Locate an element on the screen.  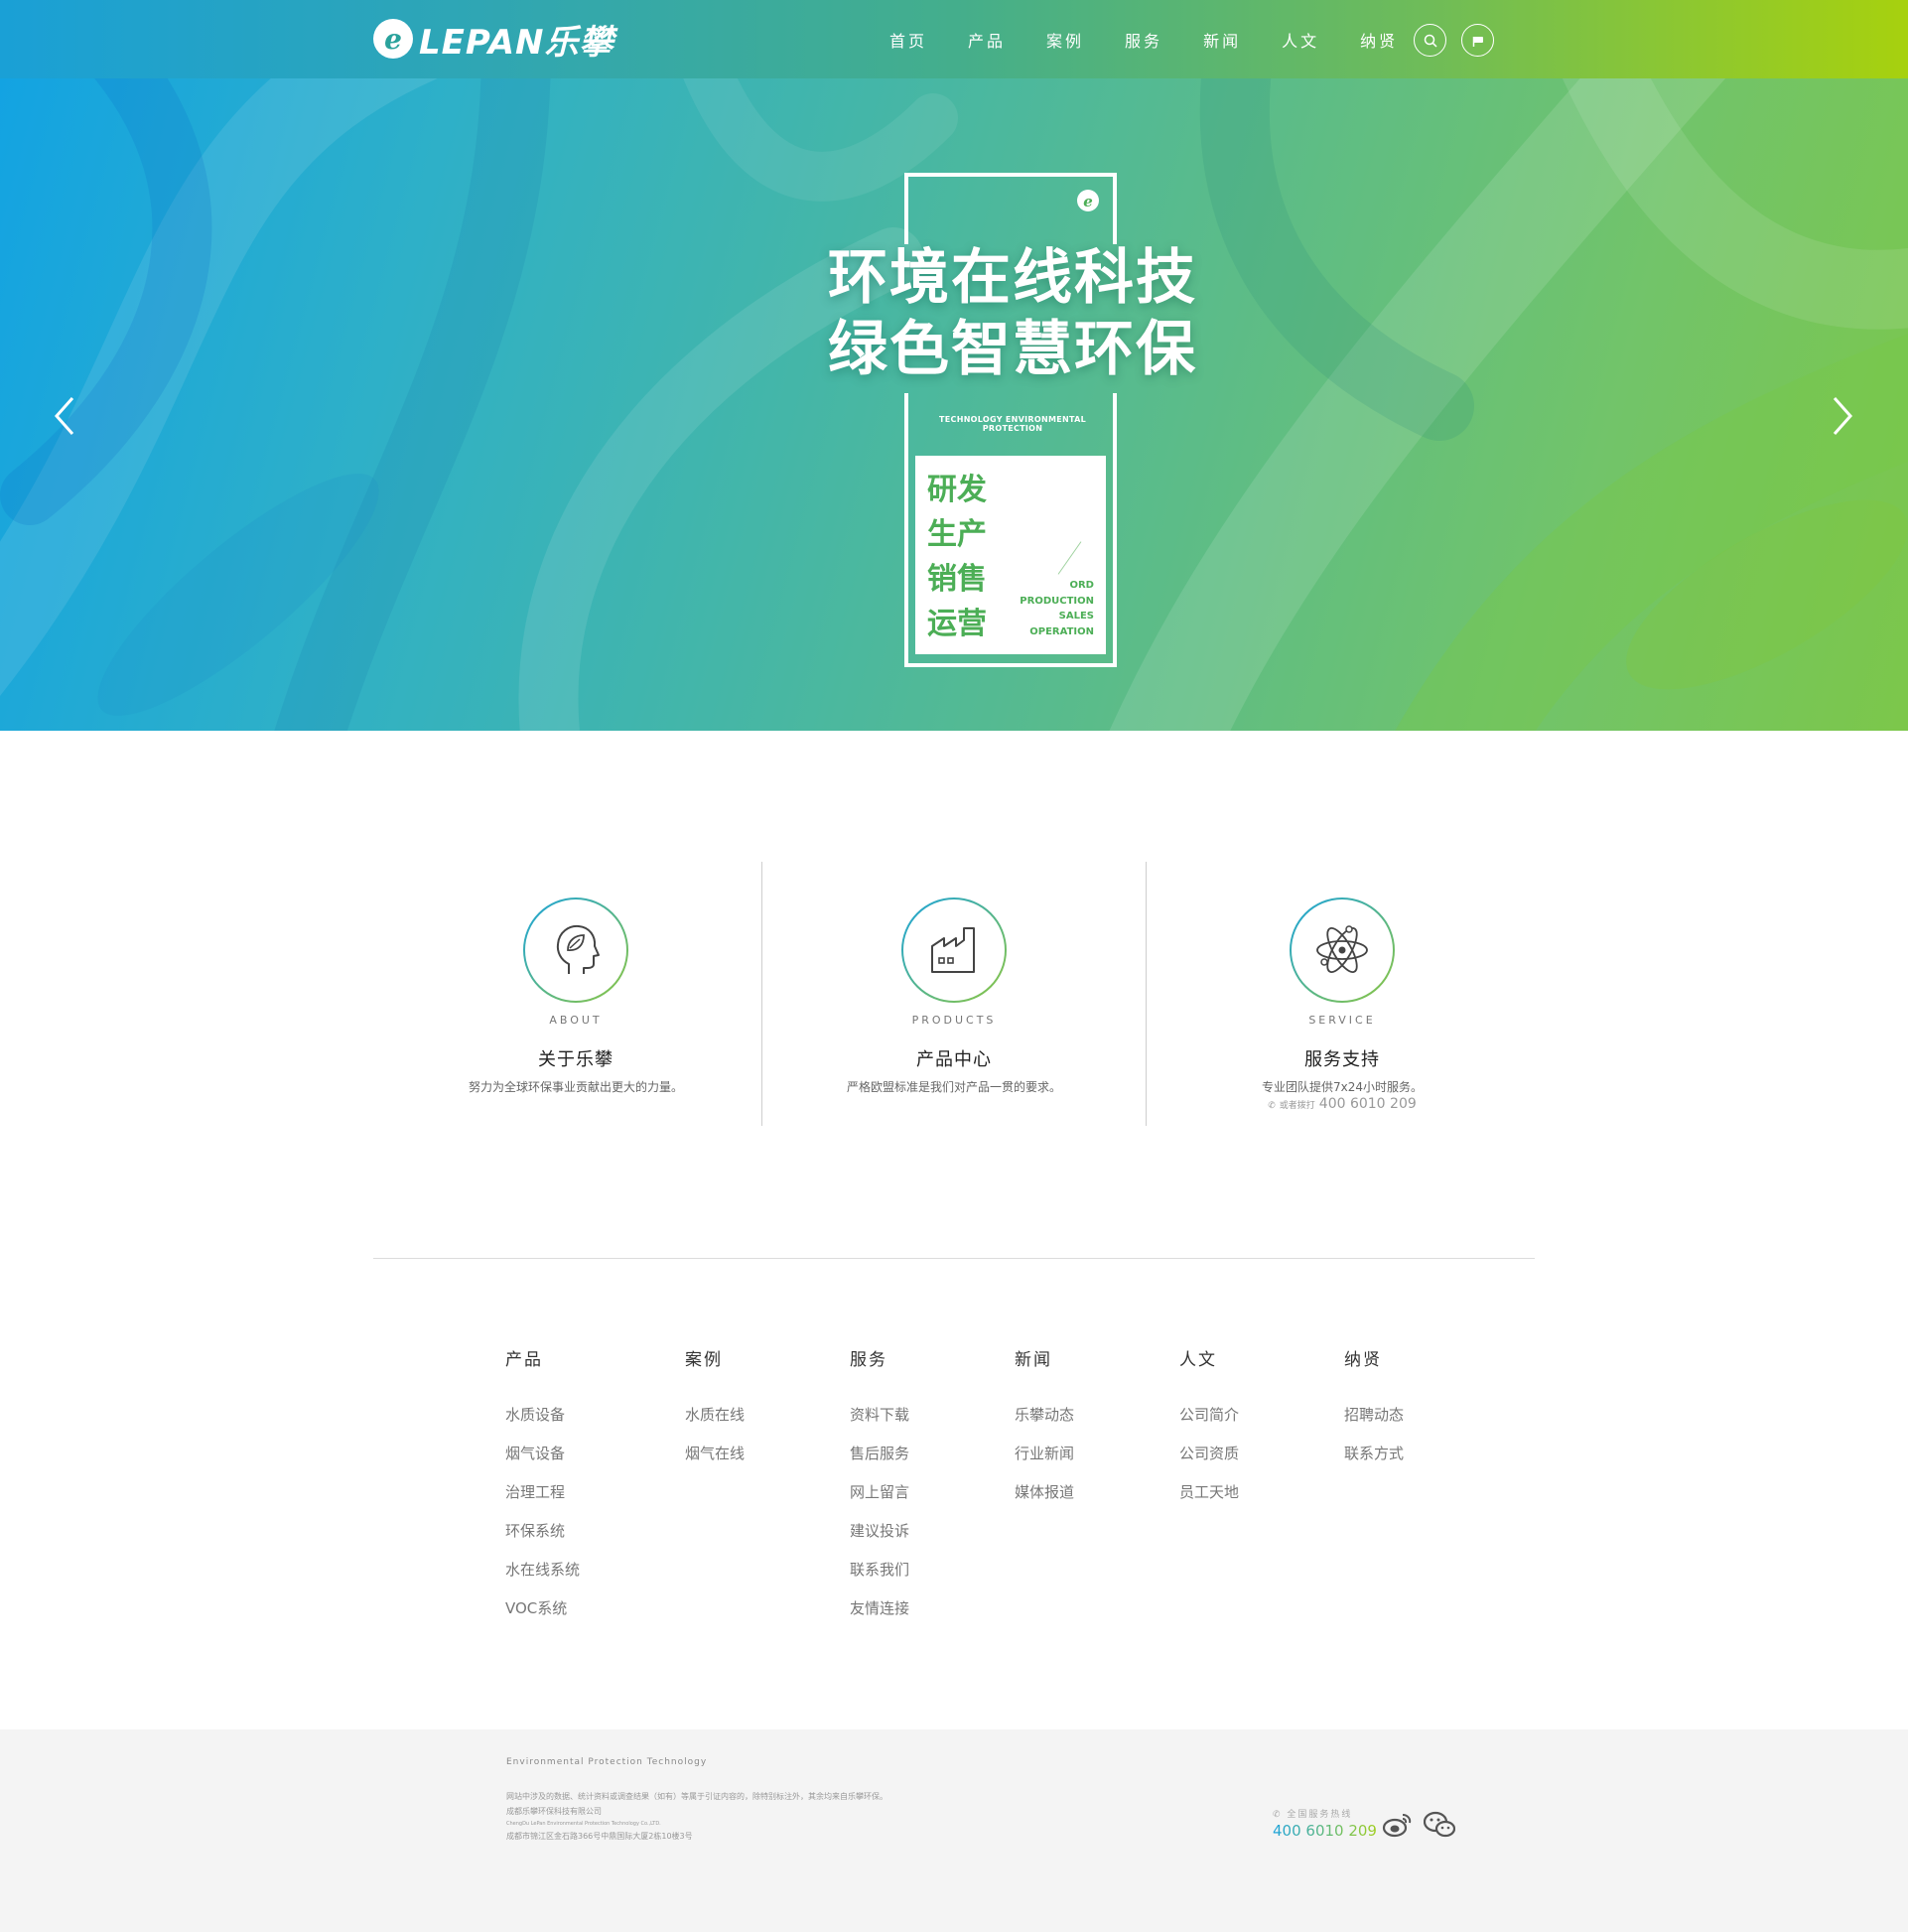
feature-products: PRODUCTS 产品中心 严格欧盟标准是我们对产品一贯的要求。 is located at coordinates (954, 994).